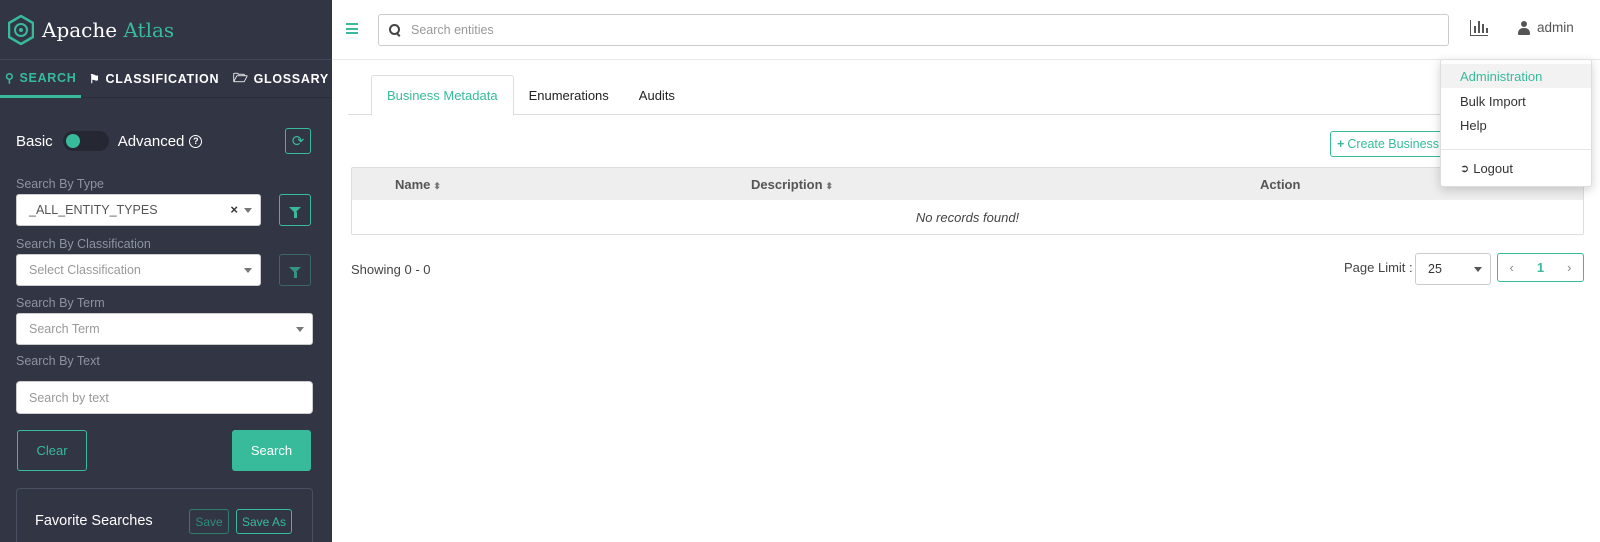  Describe the element at coordinates (48, 77) in the screenshot. I see `tab-search-label: SEARCH` at that location.